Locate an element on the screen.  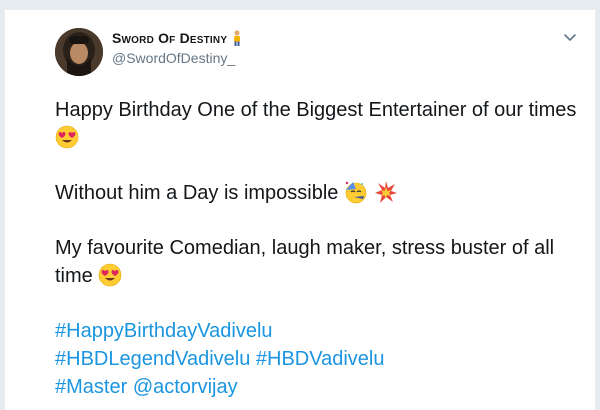
chevron-down-icon is located at coordinates (570, 37).